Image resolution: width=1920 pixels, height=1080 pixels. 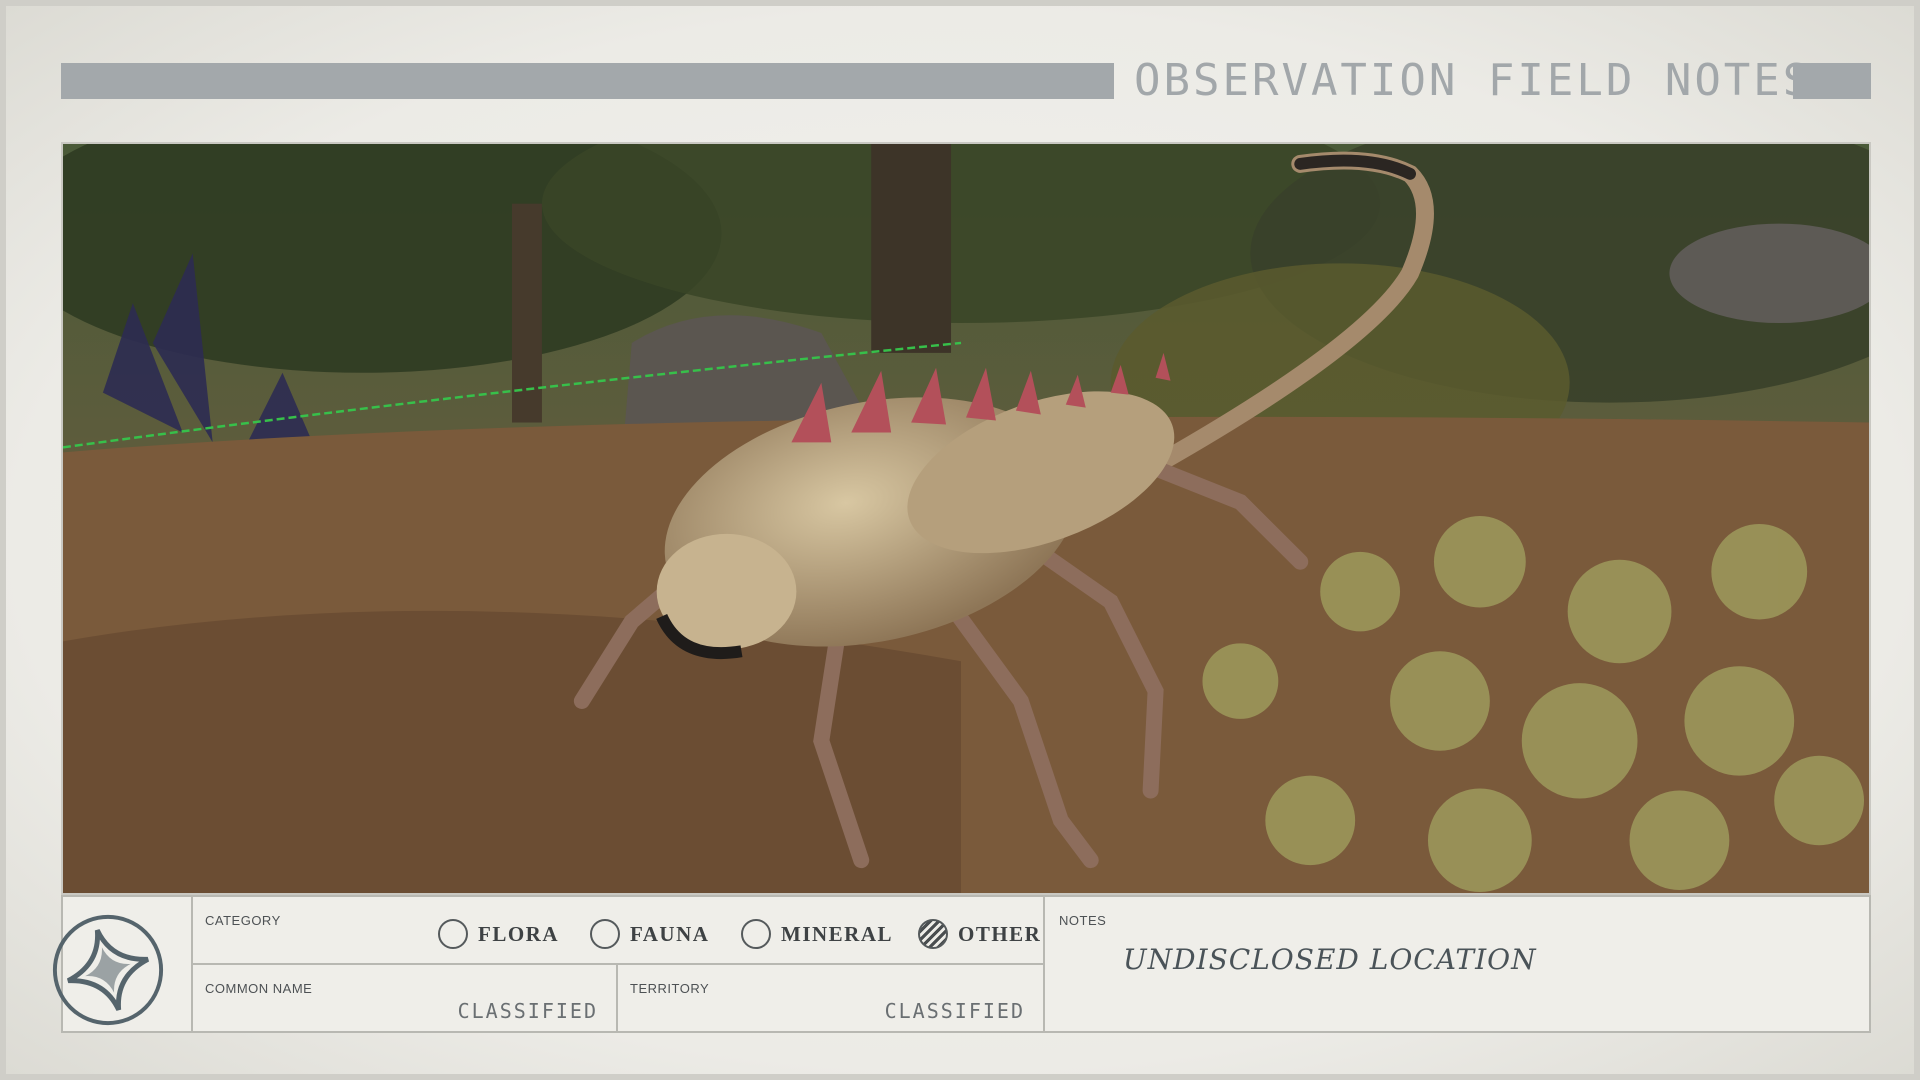 What do you see at coordinates (587, 81) in the screenshot?
I see `header-bar-left` at bounding box center [587, 81].